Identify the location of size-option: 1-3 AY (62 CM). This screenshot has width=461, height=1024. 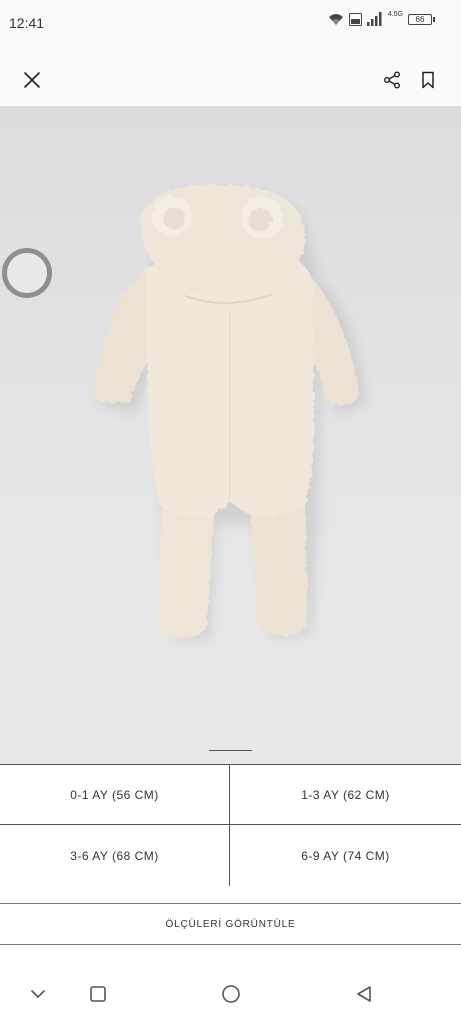
(345, 795).